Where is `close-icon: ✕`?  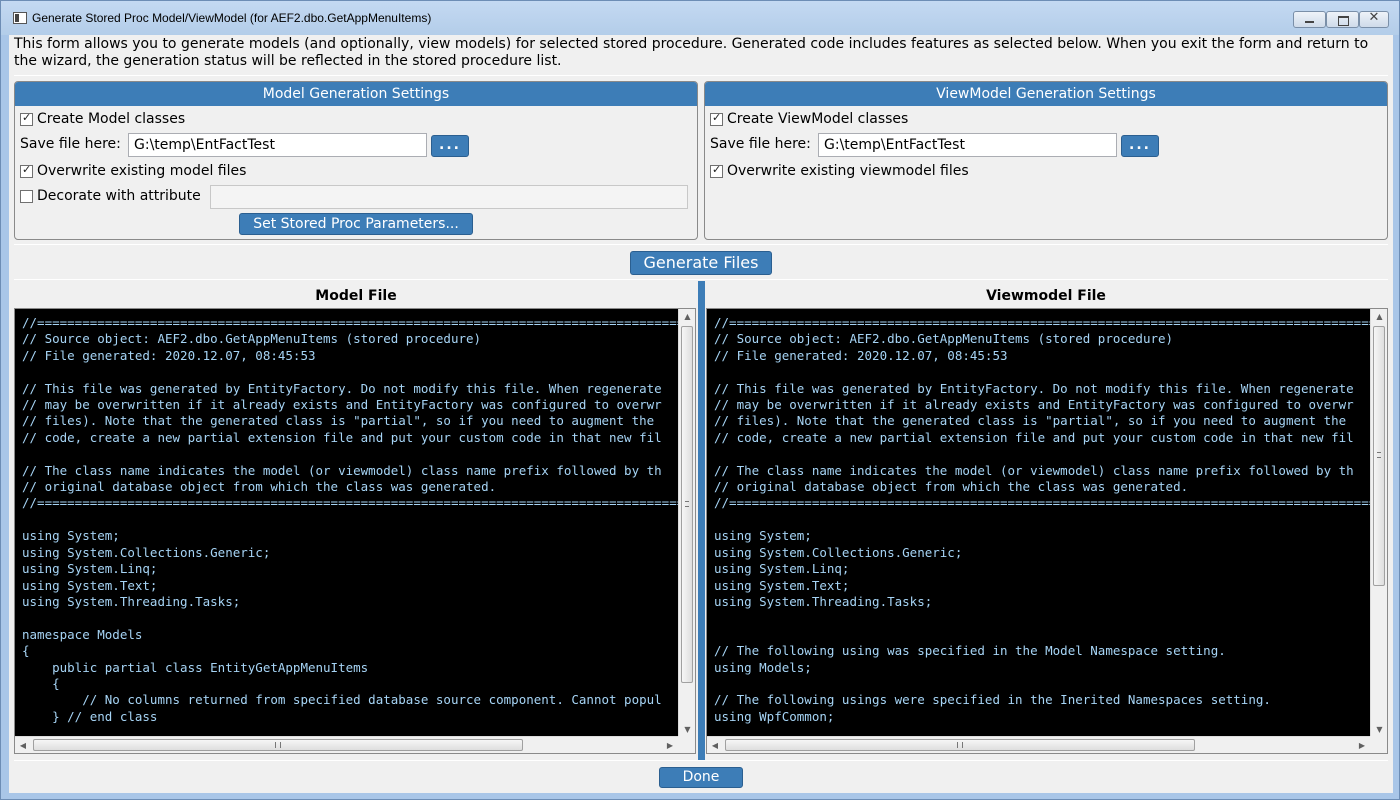
close-icon: ✕ is located at coordinates (1374, 17).